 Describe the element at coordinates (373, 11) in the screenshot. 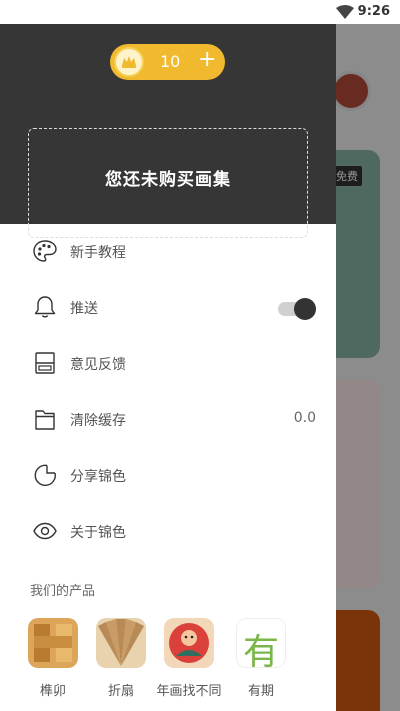

I see `status-time: 9:26` at that location.